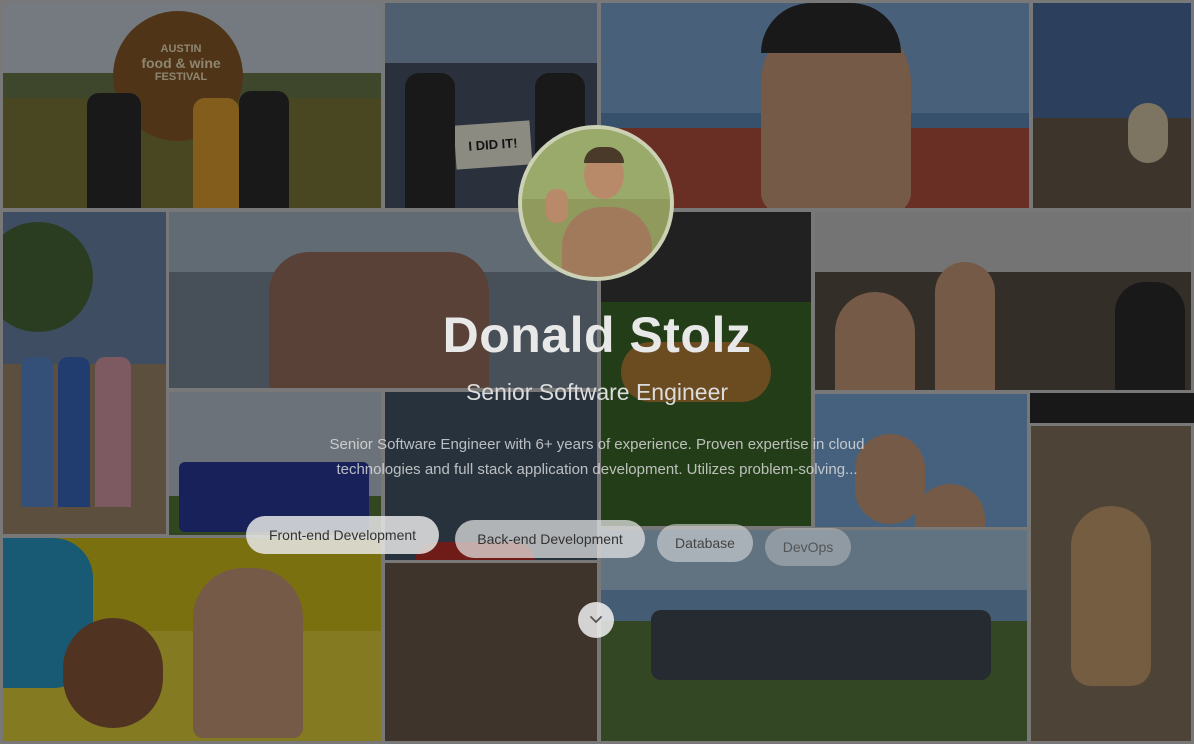 The height and width of the screenshot is (744, 1194). I want to click on skill-pill-devops: DevOps, so click(808, 547).